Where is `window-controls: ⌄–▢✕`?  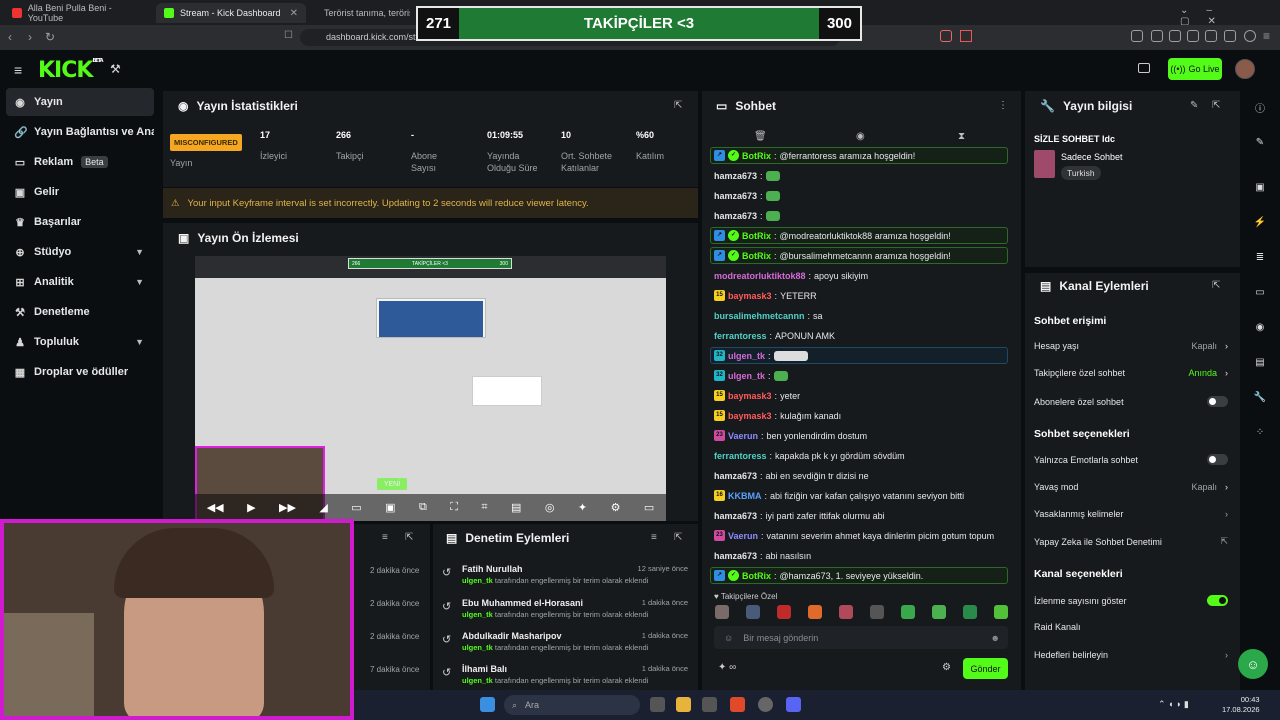
window-controls: ⌄–▢✕ is located at coordinates (1230, 16).